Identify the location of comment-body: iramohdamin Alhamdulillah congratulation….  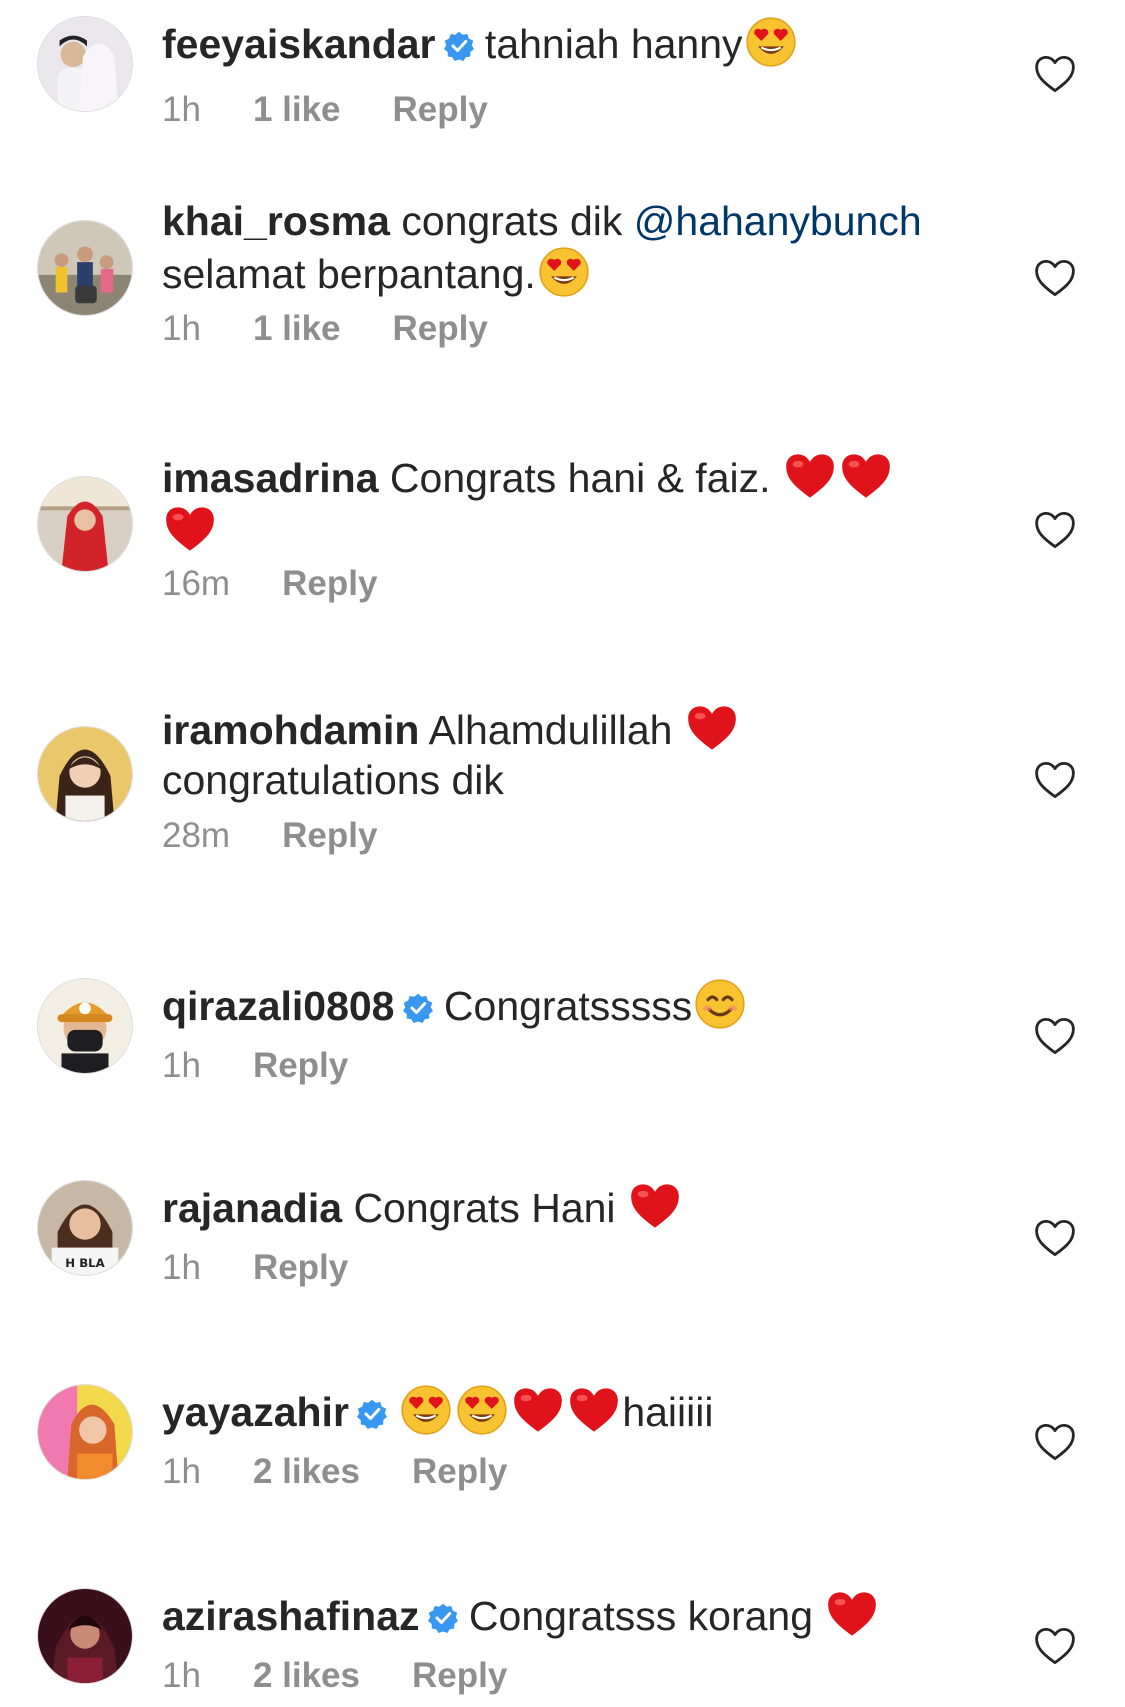
(512, 753).